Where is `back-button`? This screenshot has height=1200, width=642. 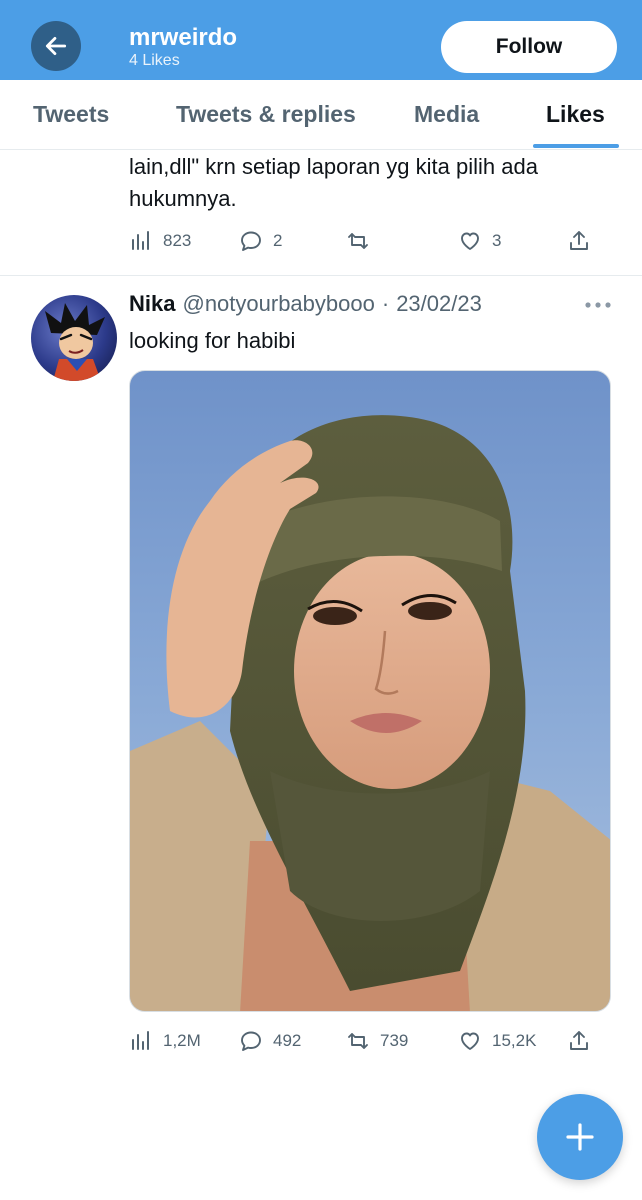
back-button is located at coordinates (56, 46).